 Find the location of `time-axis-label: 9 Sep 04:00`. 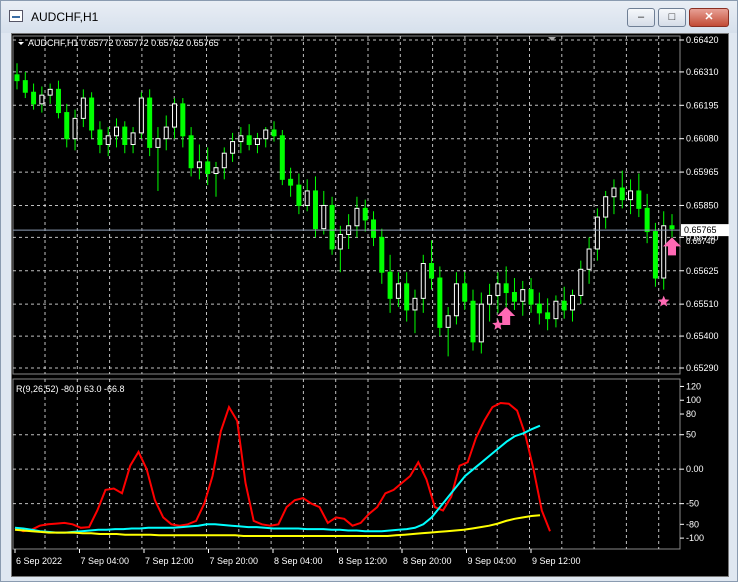

time-axis-label: 9 Sep 04:00 is located at coordinates (492, 561).